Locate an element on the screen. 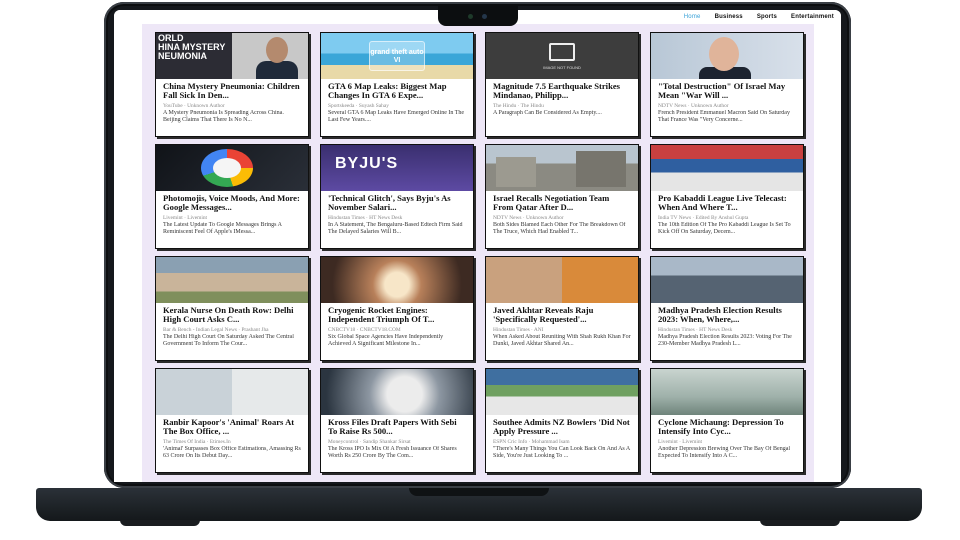 This screenshot has height=540, width=960. thumb-overlay-text: ORLD HINA MYSTERY NEUMONIA is located at coordinates (192, 47).